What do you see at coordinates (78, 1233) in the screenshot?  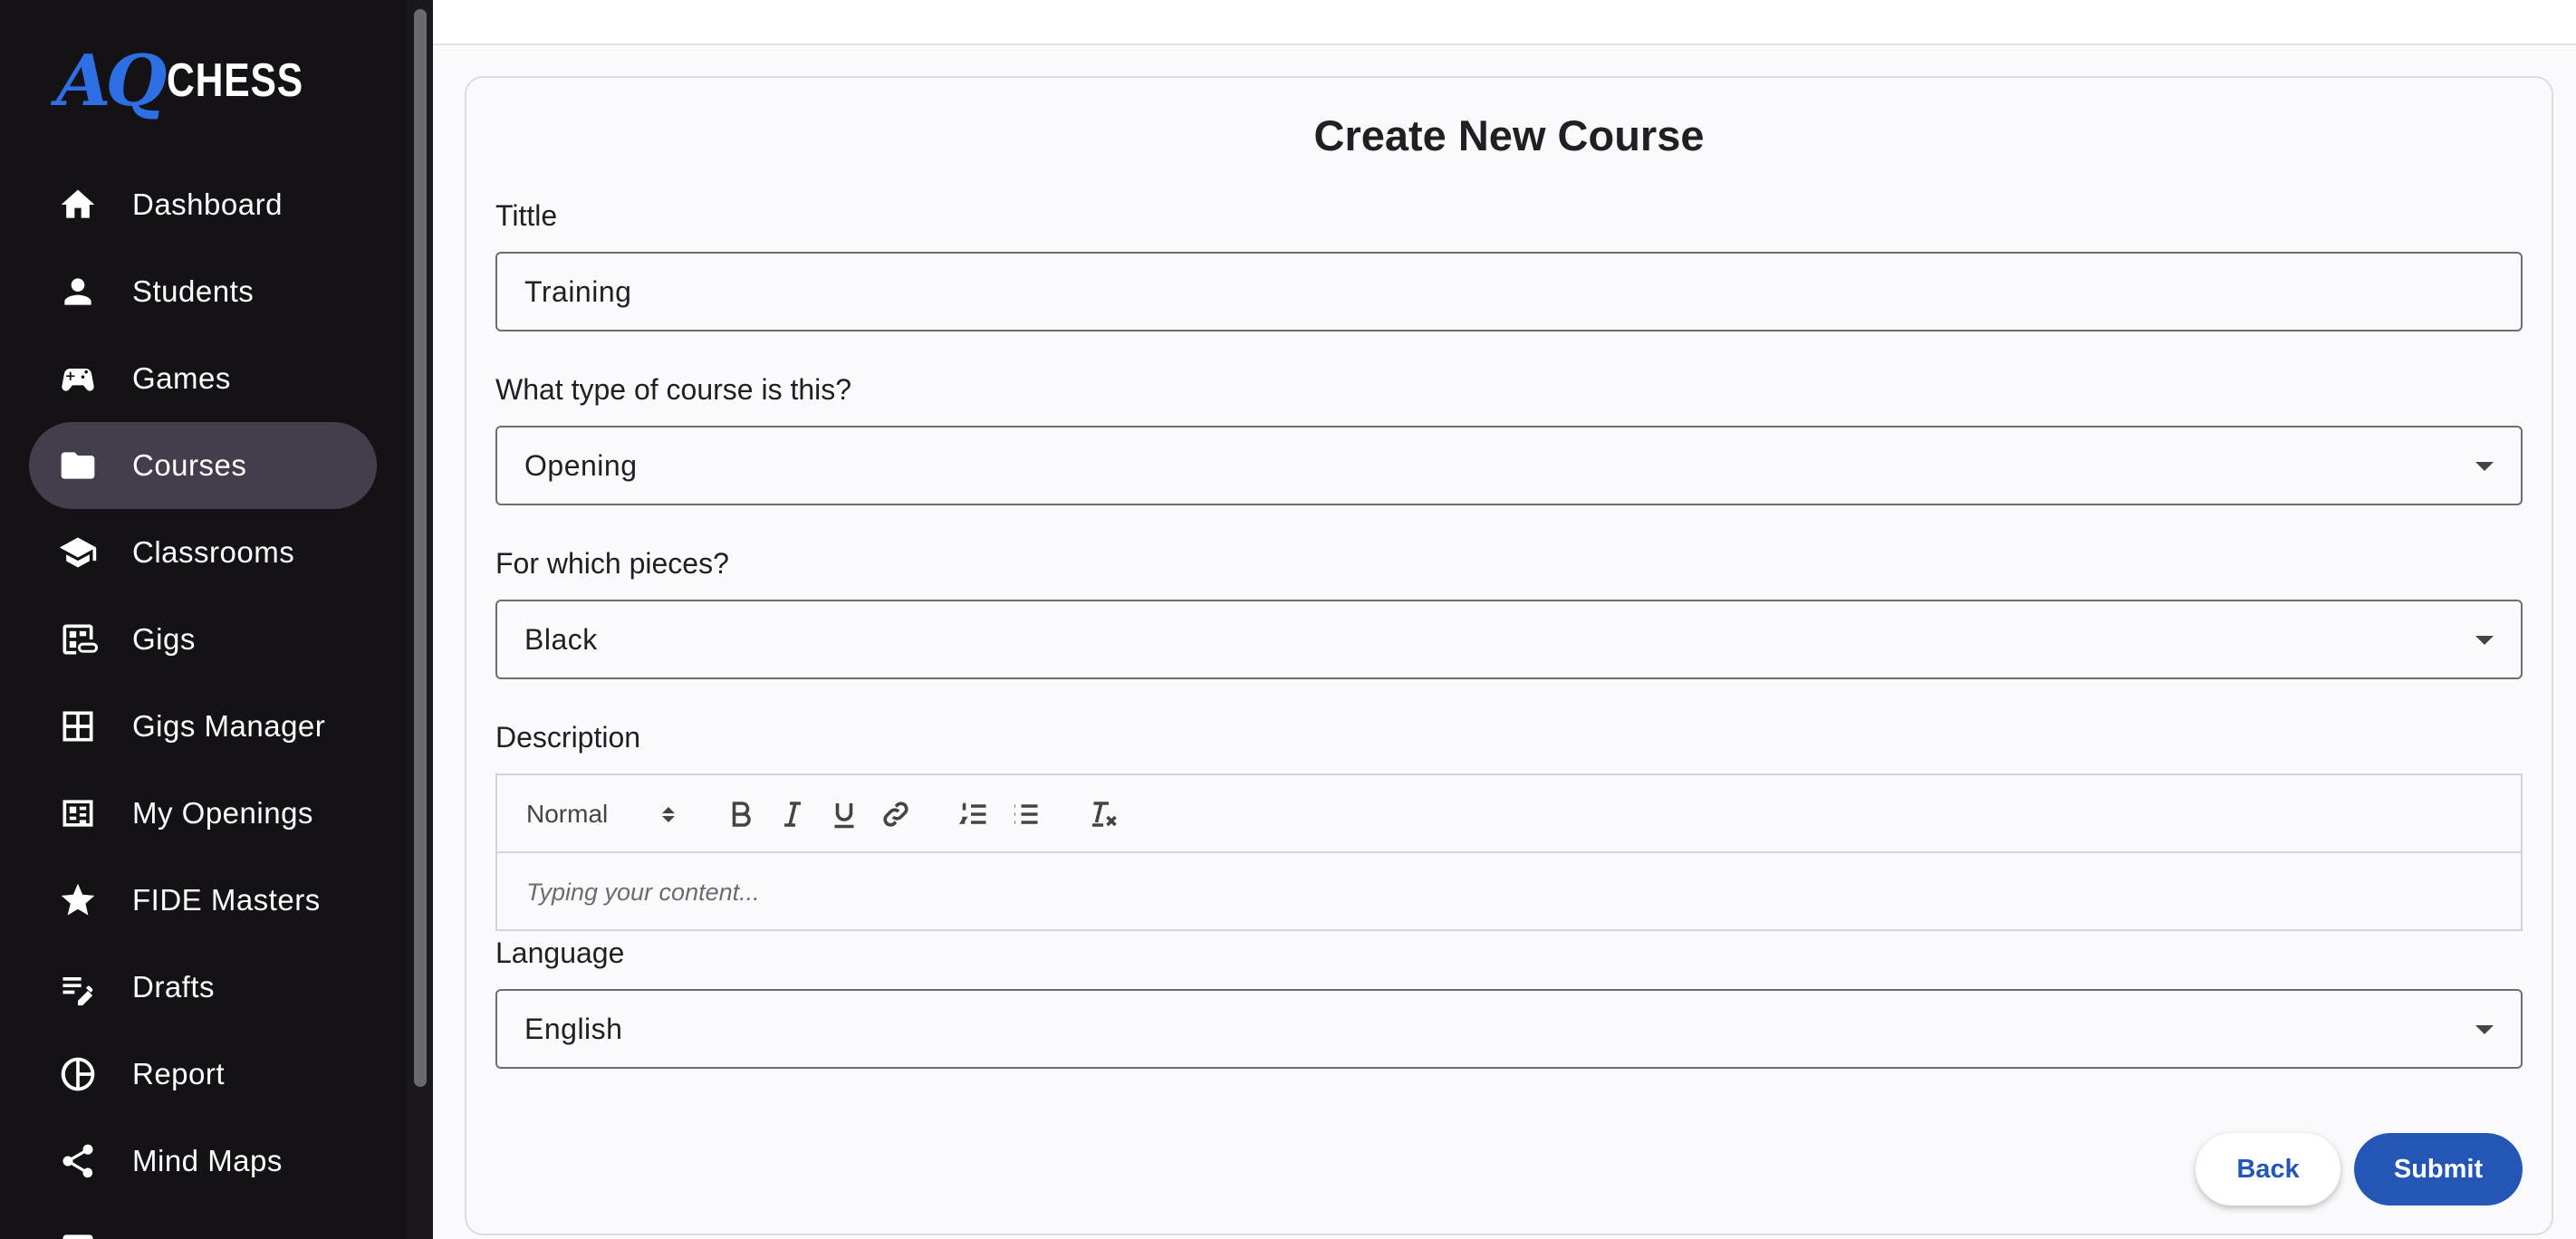 I see `calendar-icon` at bounding box center [78, 1233].